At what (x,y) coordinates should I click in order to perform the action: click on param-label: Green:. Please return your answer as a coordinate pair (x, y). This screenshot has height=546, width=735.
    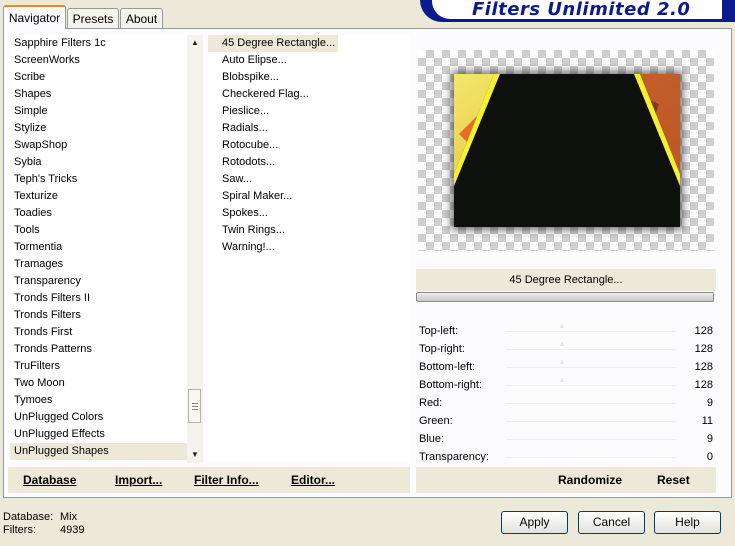
    Looking at the image, I should click on (436, 421).